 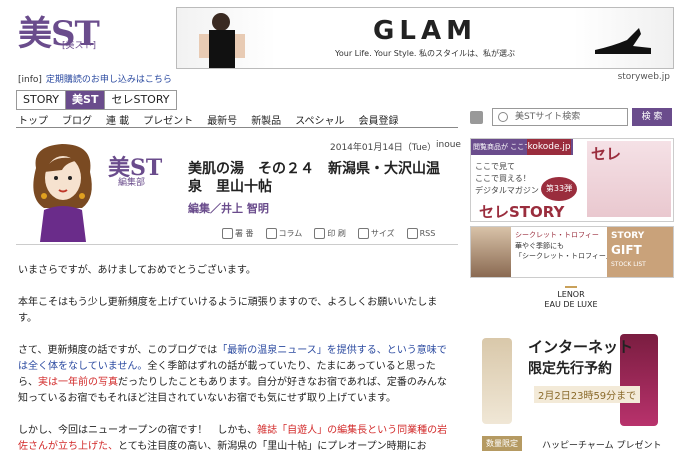 I want to click on model-photo, so click(x=491, y=252).